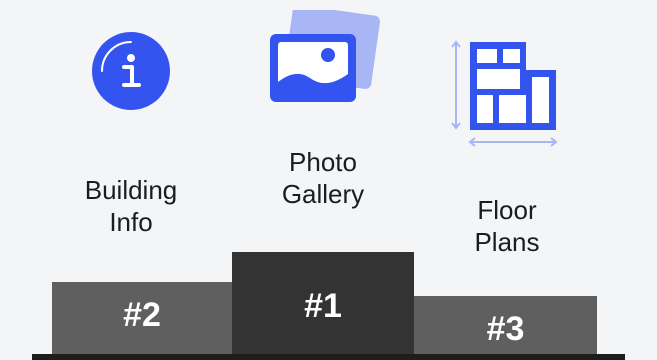  What do you see at coordinates (323, 162) in the screenshot?
I see `label-line: Photo` at bounding box center [323, 162].